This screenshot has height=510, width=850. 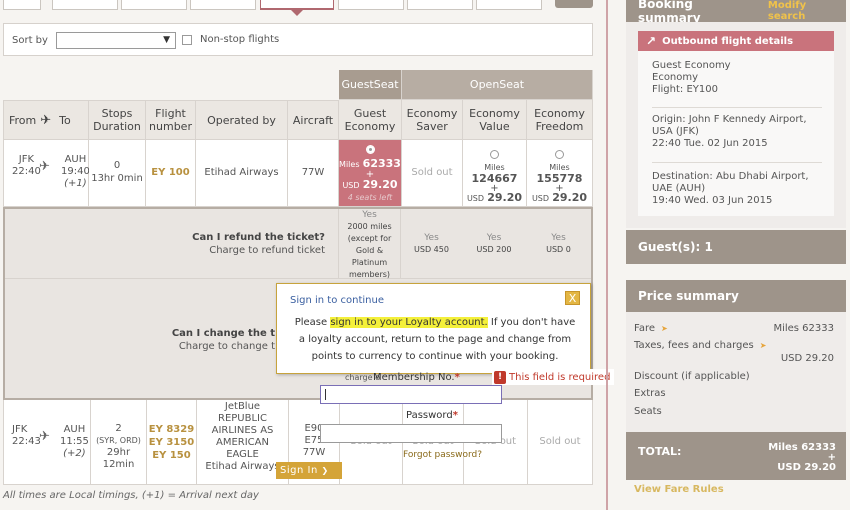 What do you see at coordinates (560, 377) in the screenshot?
I see `field-error-text: This field is required` at bounding box center [560, 377].